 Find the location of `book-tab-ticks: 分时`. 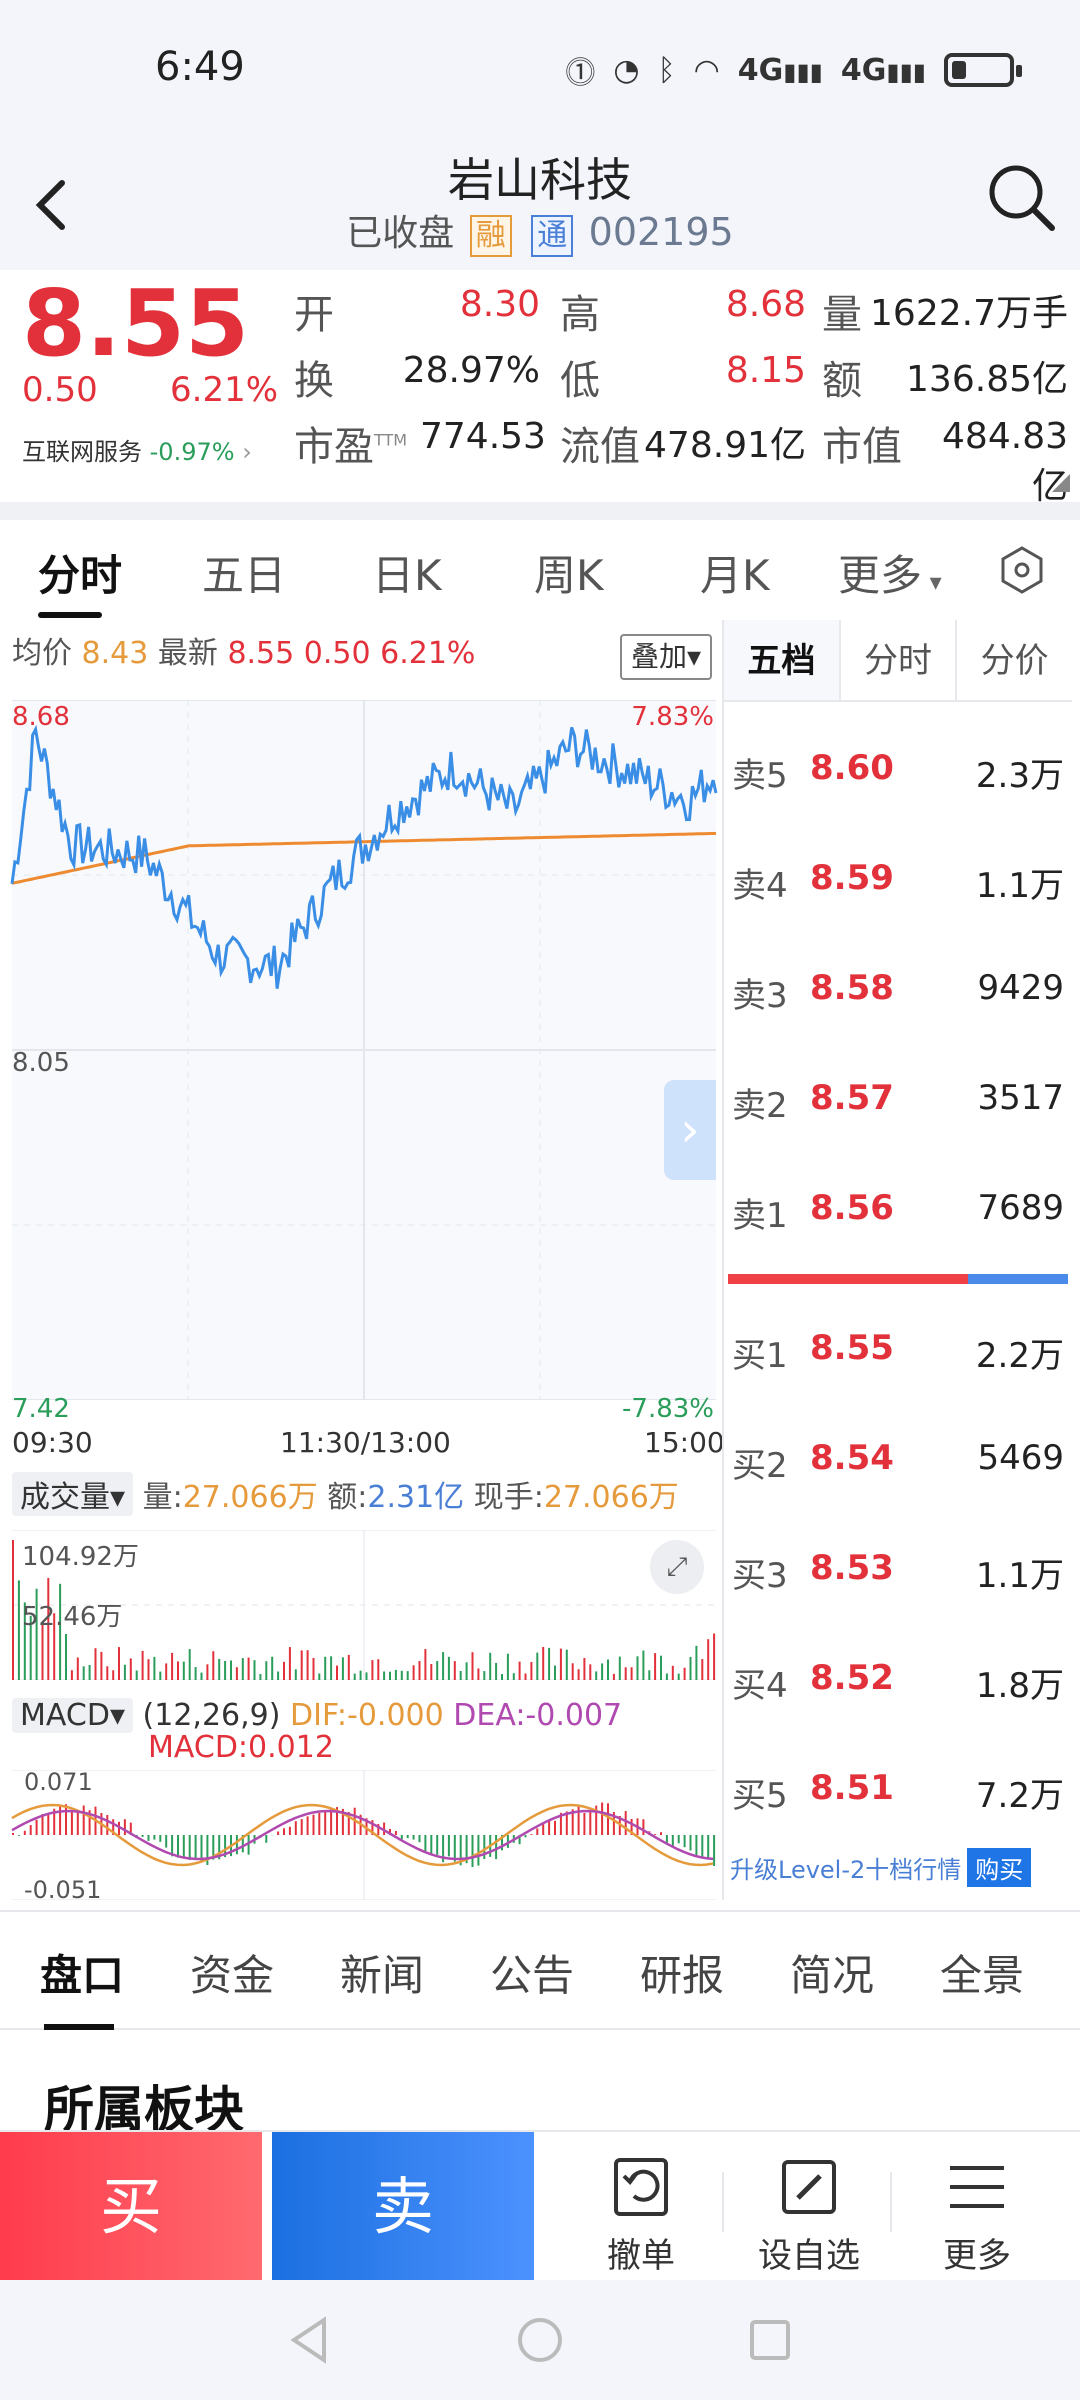

book-tab-ticks: 分时 is located at coordinates (899, 660).